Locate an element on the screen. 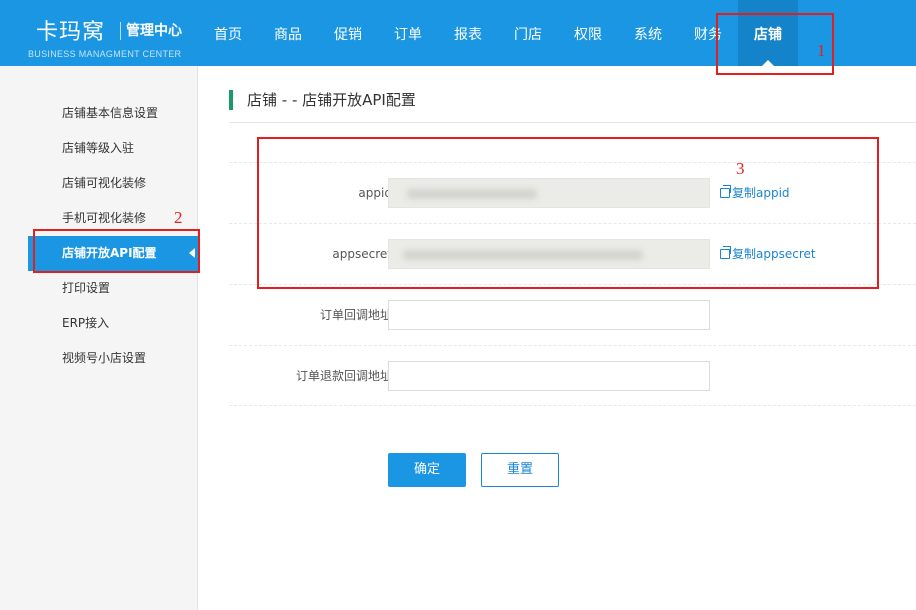 The image size is (916, 610). copy-appsecret-link: 复制appsecret is located at coordinates (768, 254).